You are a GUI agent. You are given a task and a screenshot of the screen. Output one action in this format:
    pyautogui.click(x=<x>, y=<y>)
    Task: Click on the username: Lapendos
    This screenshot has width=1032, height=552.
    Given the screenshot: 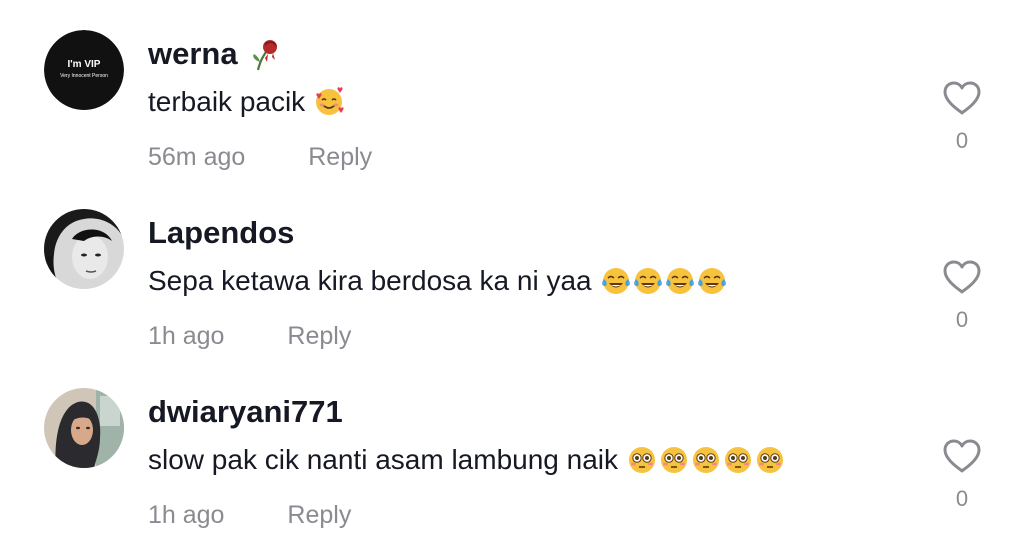 What is the action you would take?
    pyautogui.click(x=221, y=233)
    